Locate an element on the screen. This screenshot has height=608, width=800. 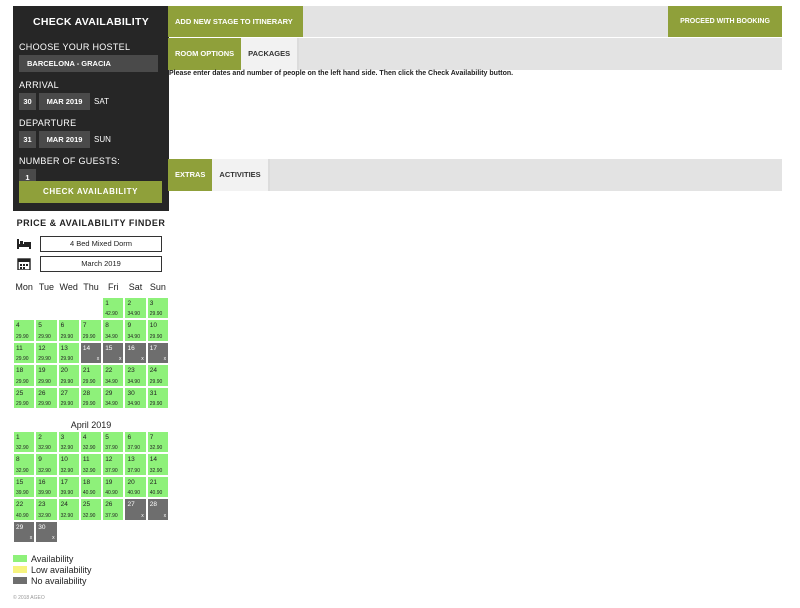
calendar-day: 27 29.90 is located at coordinates (68, 397).